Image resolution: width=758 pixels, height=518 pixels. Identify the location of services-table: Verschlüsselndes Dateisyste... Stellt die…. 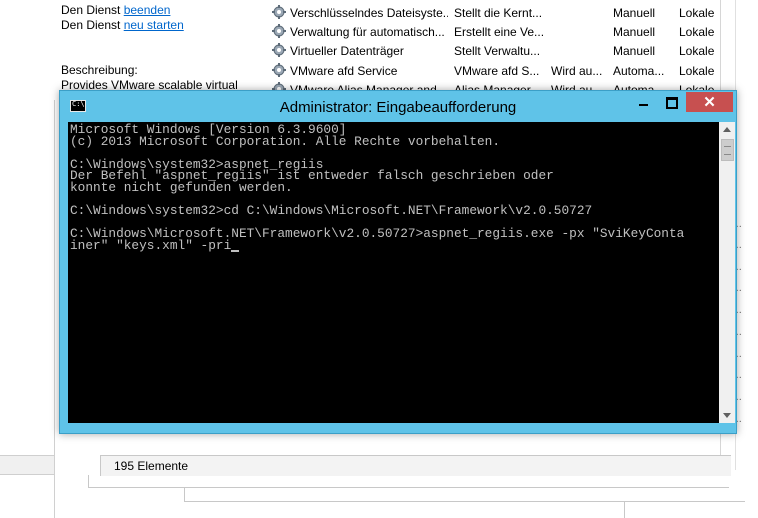
(493, 48).